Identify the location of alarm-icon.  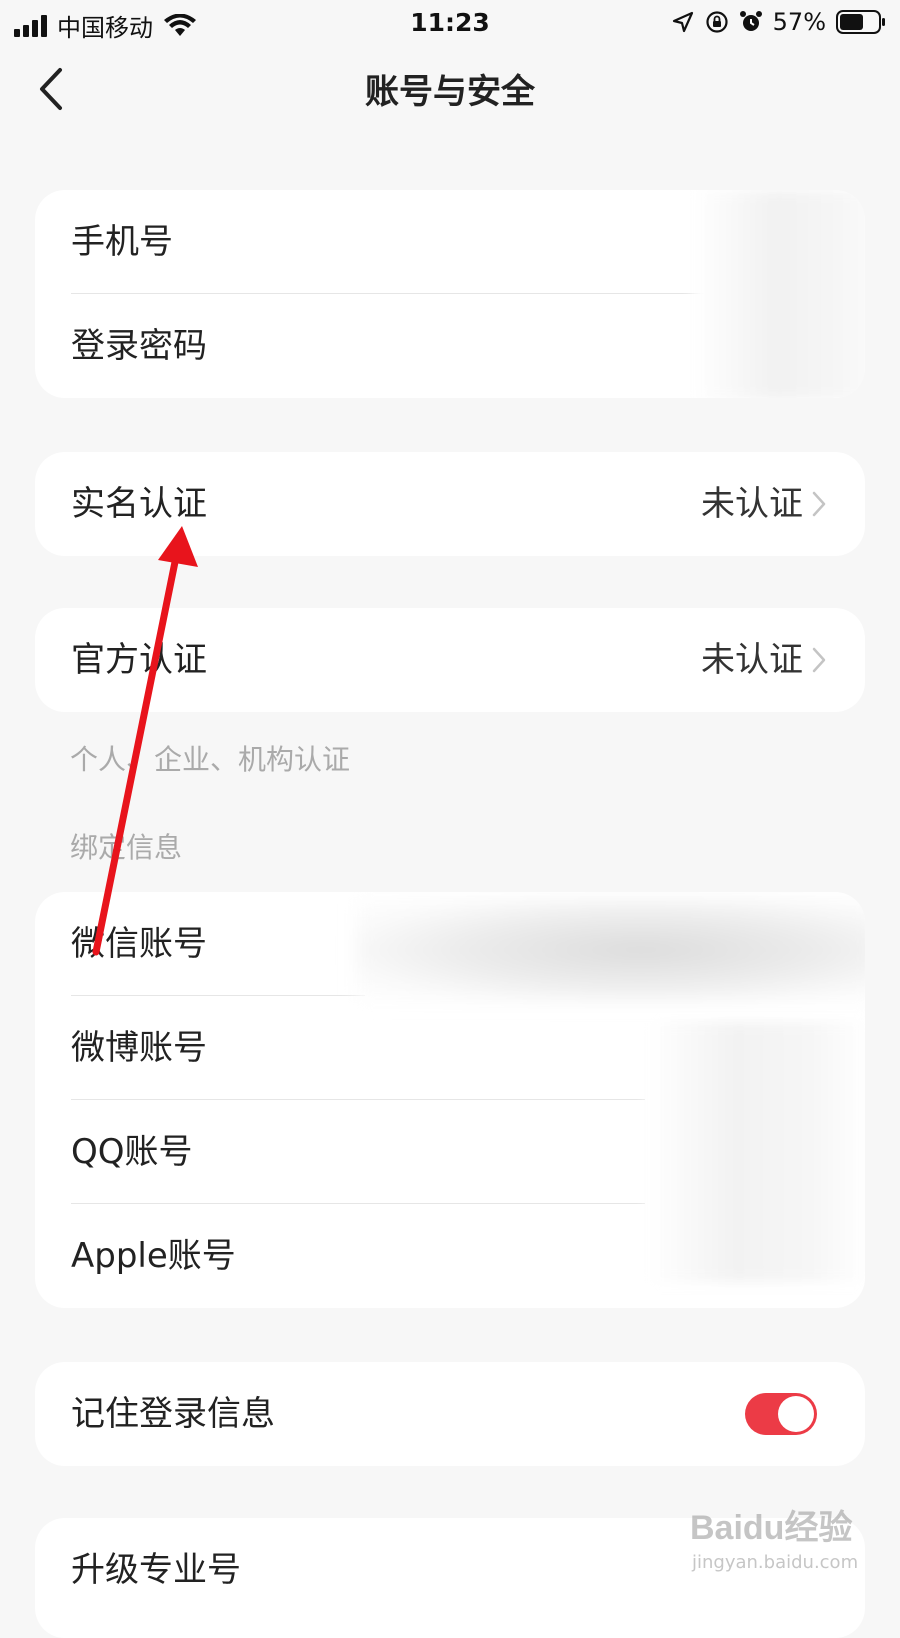
(750, 21).